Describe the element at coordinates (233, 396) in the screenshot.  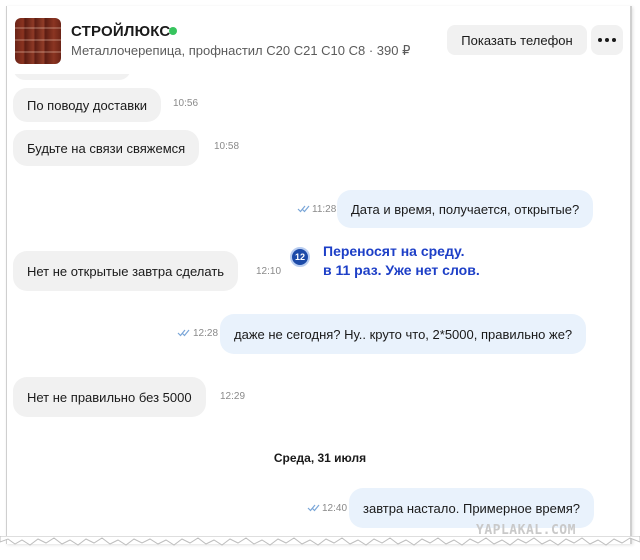
I see `message-time: 12:29` at that location.